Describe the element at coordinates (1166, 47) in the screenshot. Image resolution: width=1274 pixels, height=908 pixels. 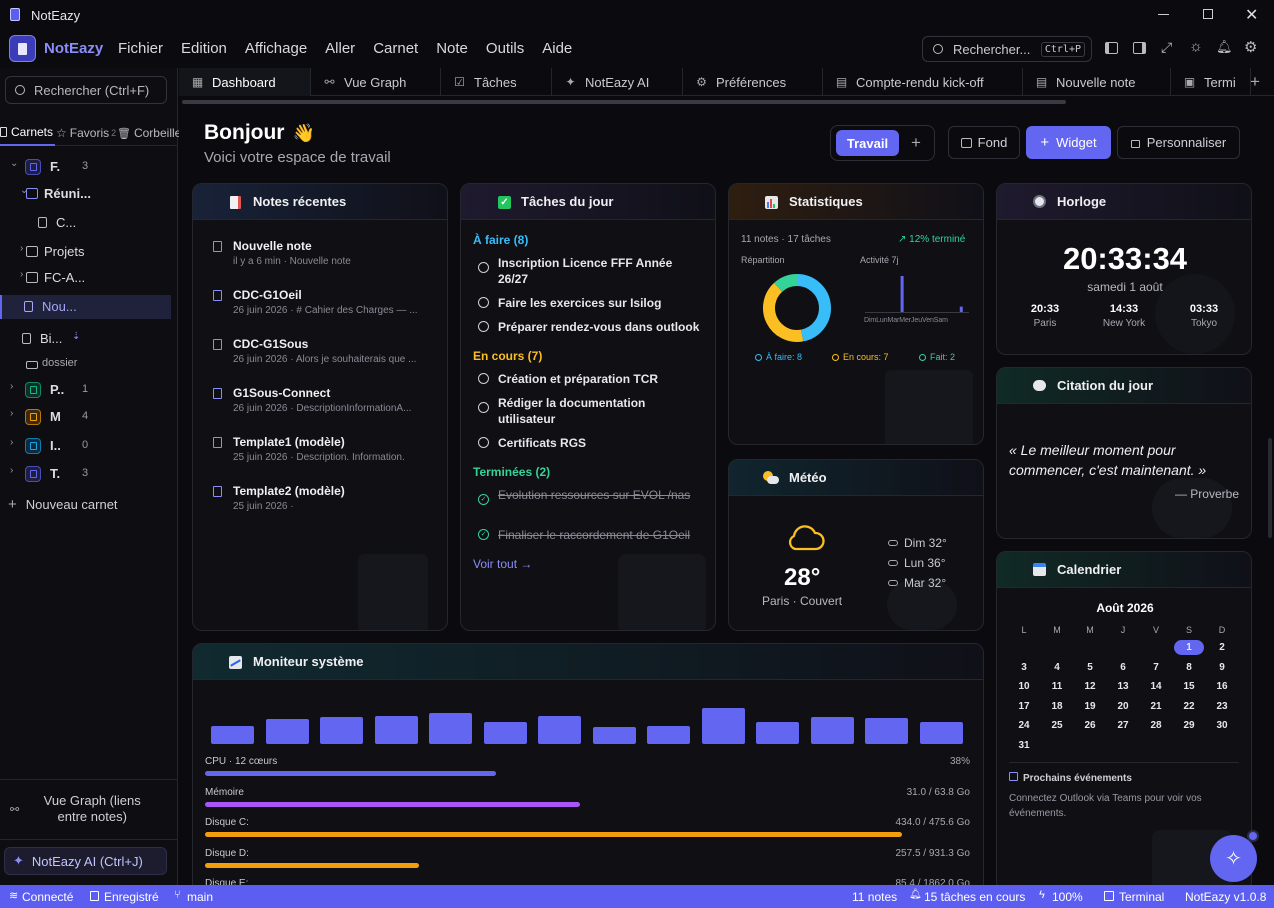
I see `fullscreen-icon: ⤢` at that location.